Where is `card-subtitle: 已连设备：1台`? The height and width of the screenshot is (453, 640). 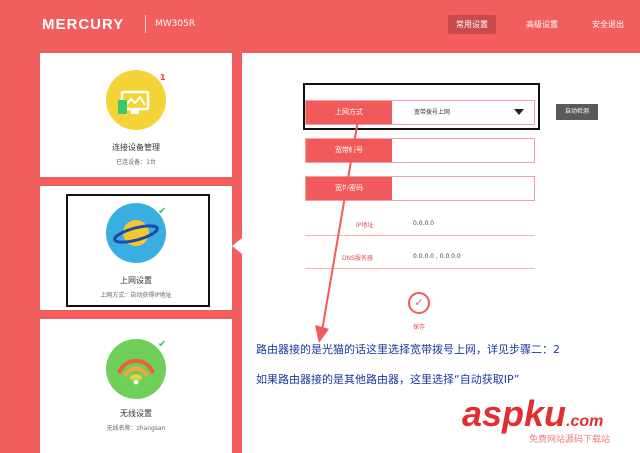
card-subtitle: 已连设备：1台 is located at coordinates (136, 162).